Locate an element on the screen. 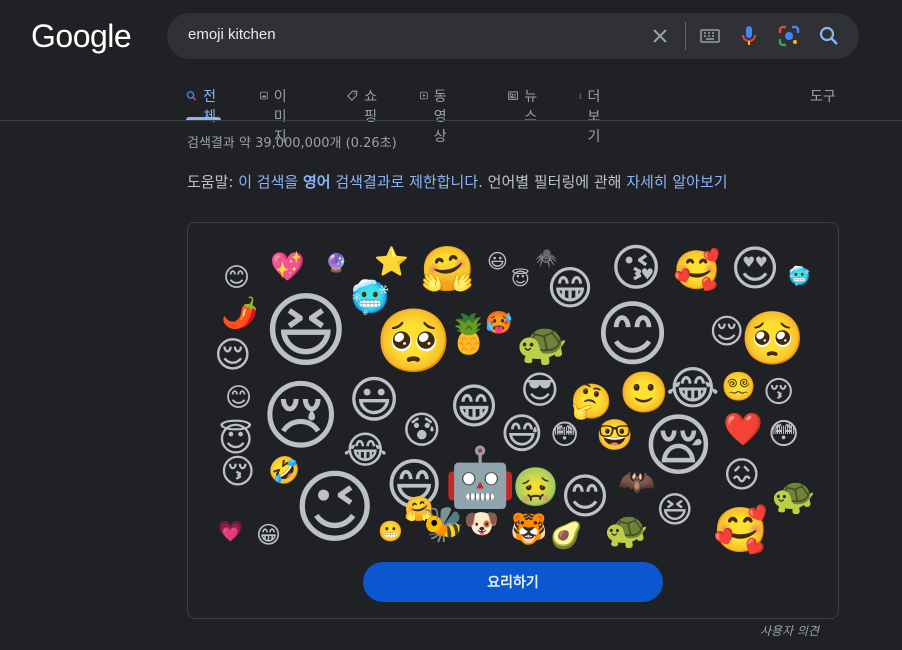 This screenshot has width=902, height=650. emoji-item: 💗 is located at coordinates (230, 531).